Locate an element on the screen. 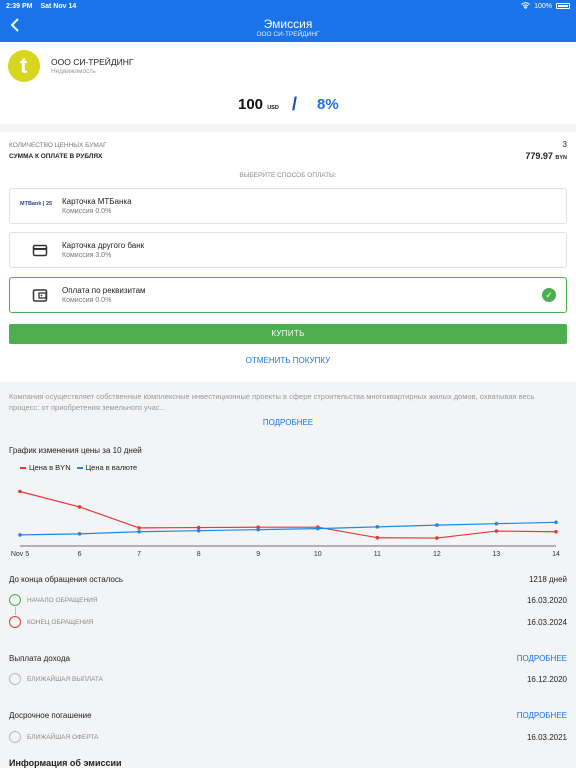 Image resolution: width=576 pixels, height=768 pixels. battery-icon is located at coordinates (563, 6).